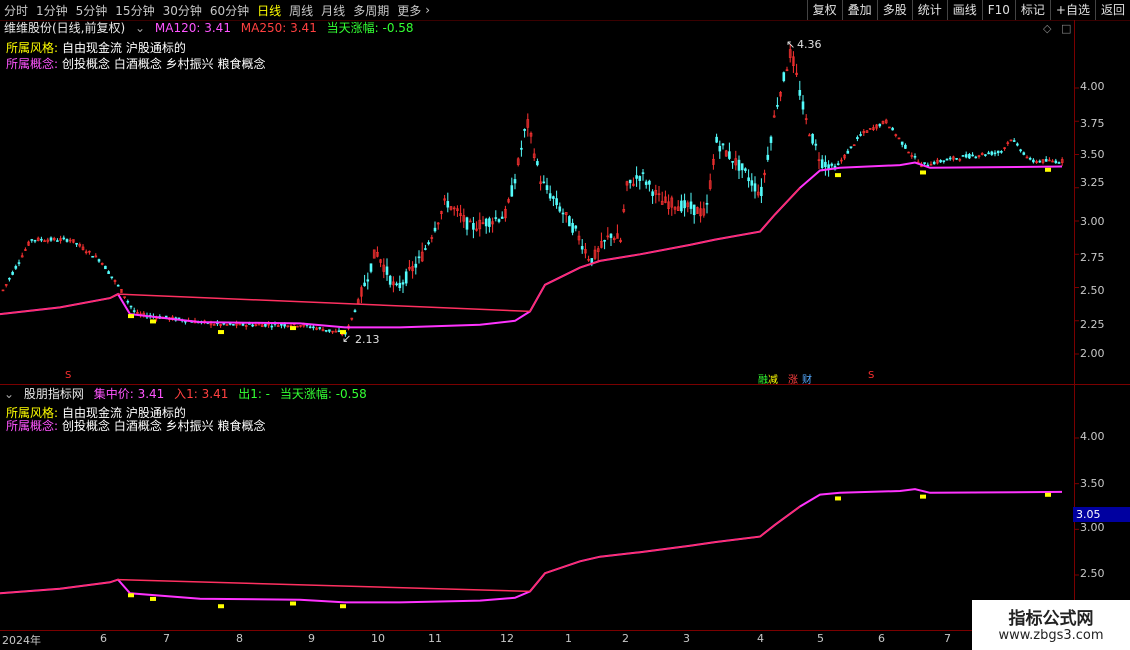  I want to click on toolbar-button: 多股, so click(894, 10).